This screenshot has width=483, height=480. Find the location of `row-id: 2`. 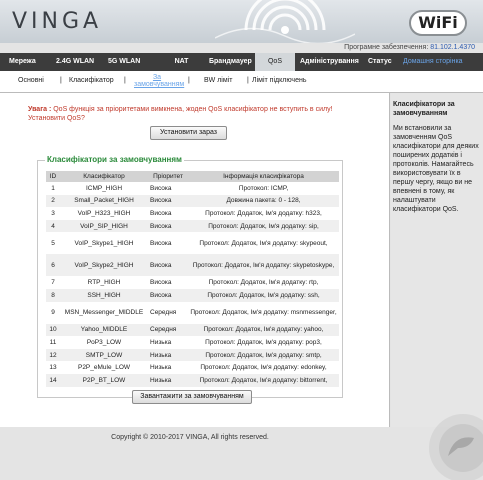

row-id: 2 is located at coordinates (53, 201).